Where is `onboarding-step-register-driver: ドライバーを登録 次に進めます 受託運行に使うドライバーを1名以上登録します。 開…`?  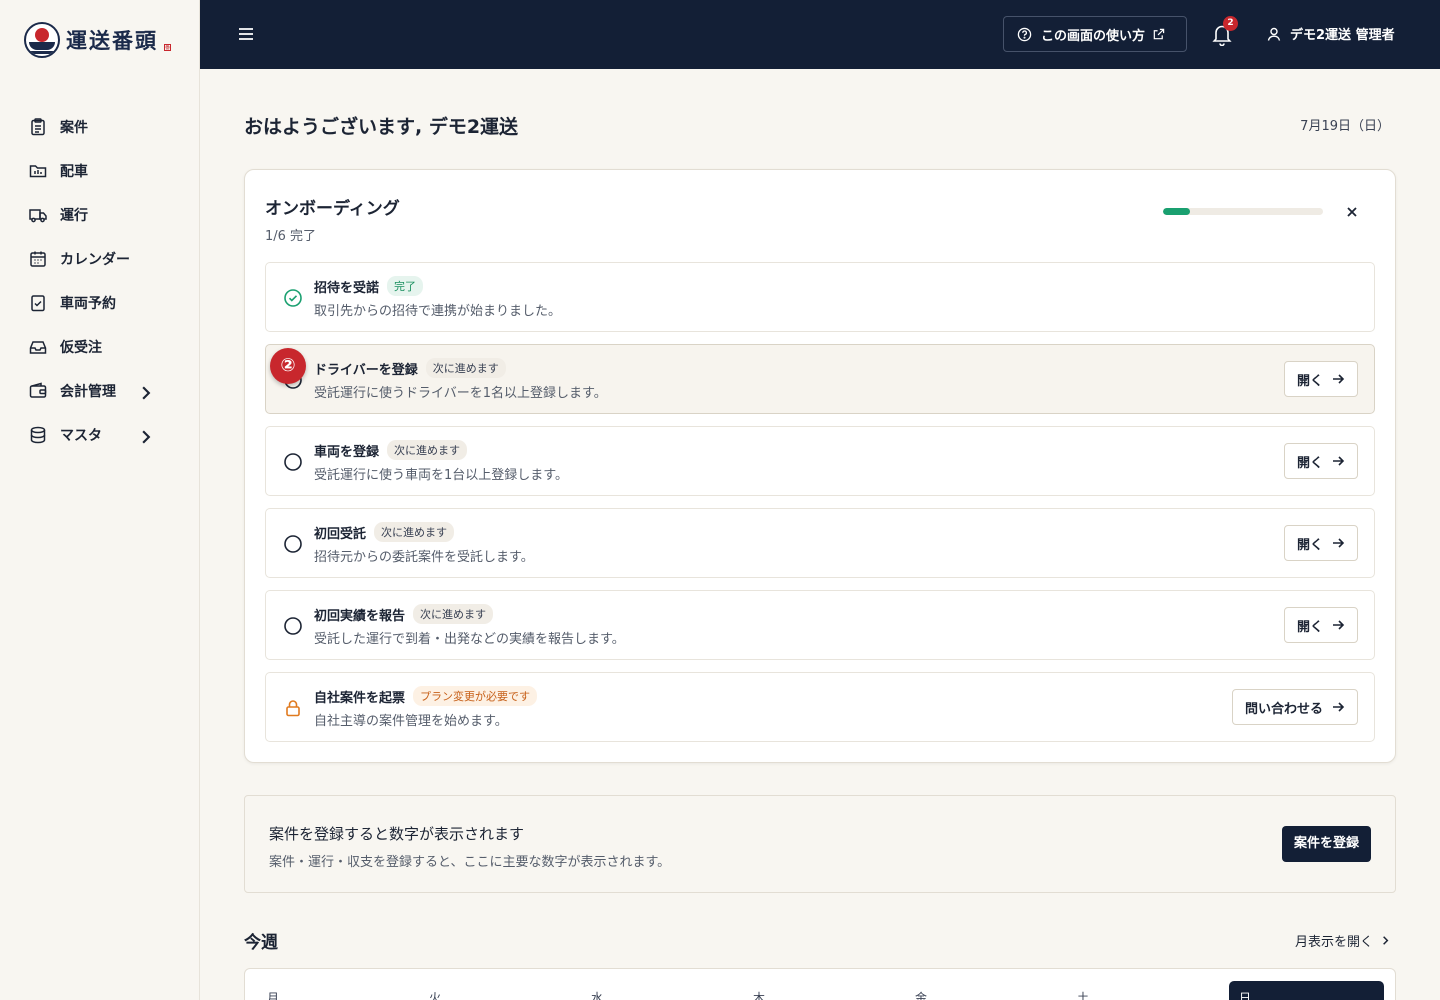 onboarding-step-register-driver: ドライバーを登録 次に進めます 受託運行に使うドライバーを1名以上登録します。 開… is located at coordinates (820, 379).